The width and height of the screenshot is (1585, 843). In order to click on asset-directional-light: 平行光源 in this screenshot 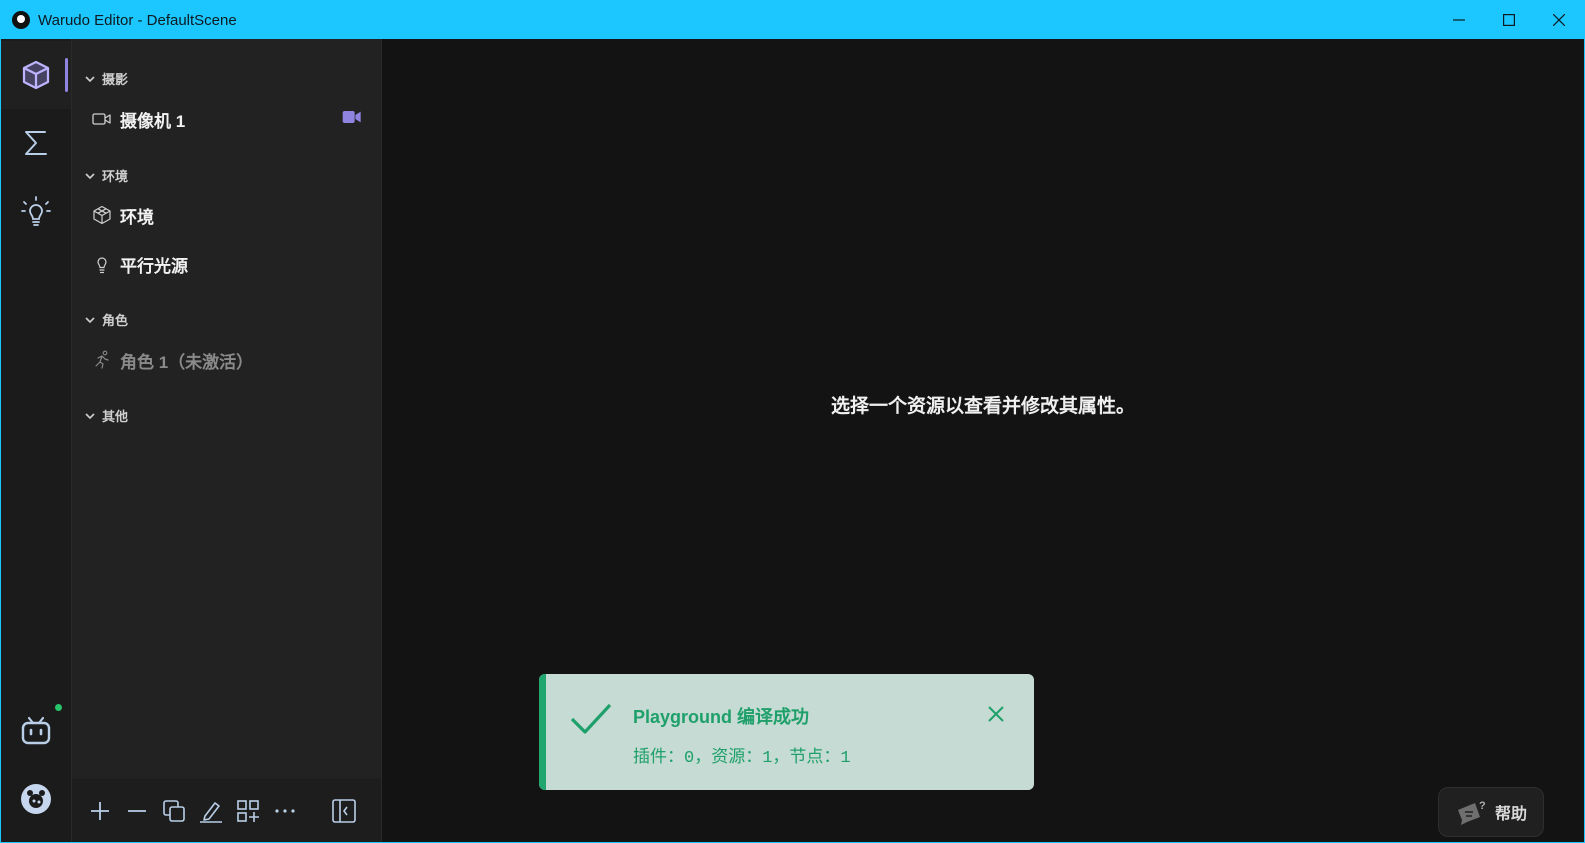, I will do `click(227, 264)`.